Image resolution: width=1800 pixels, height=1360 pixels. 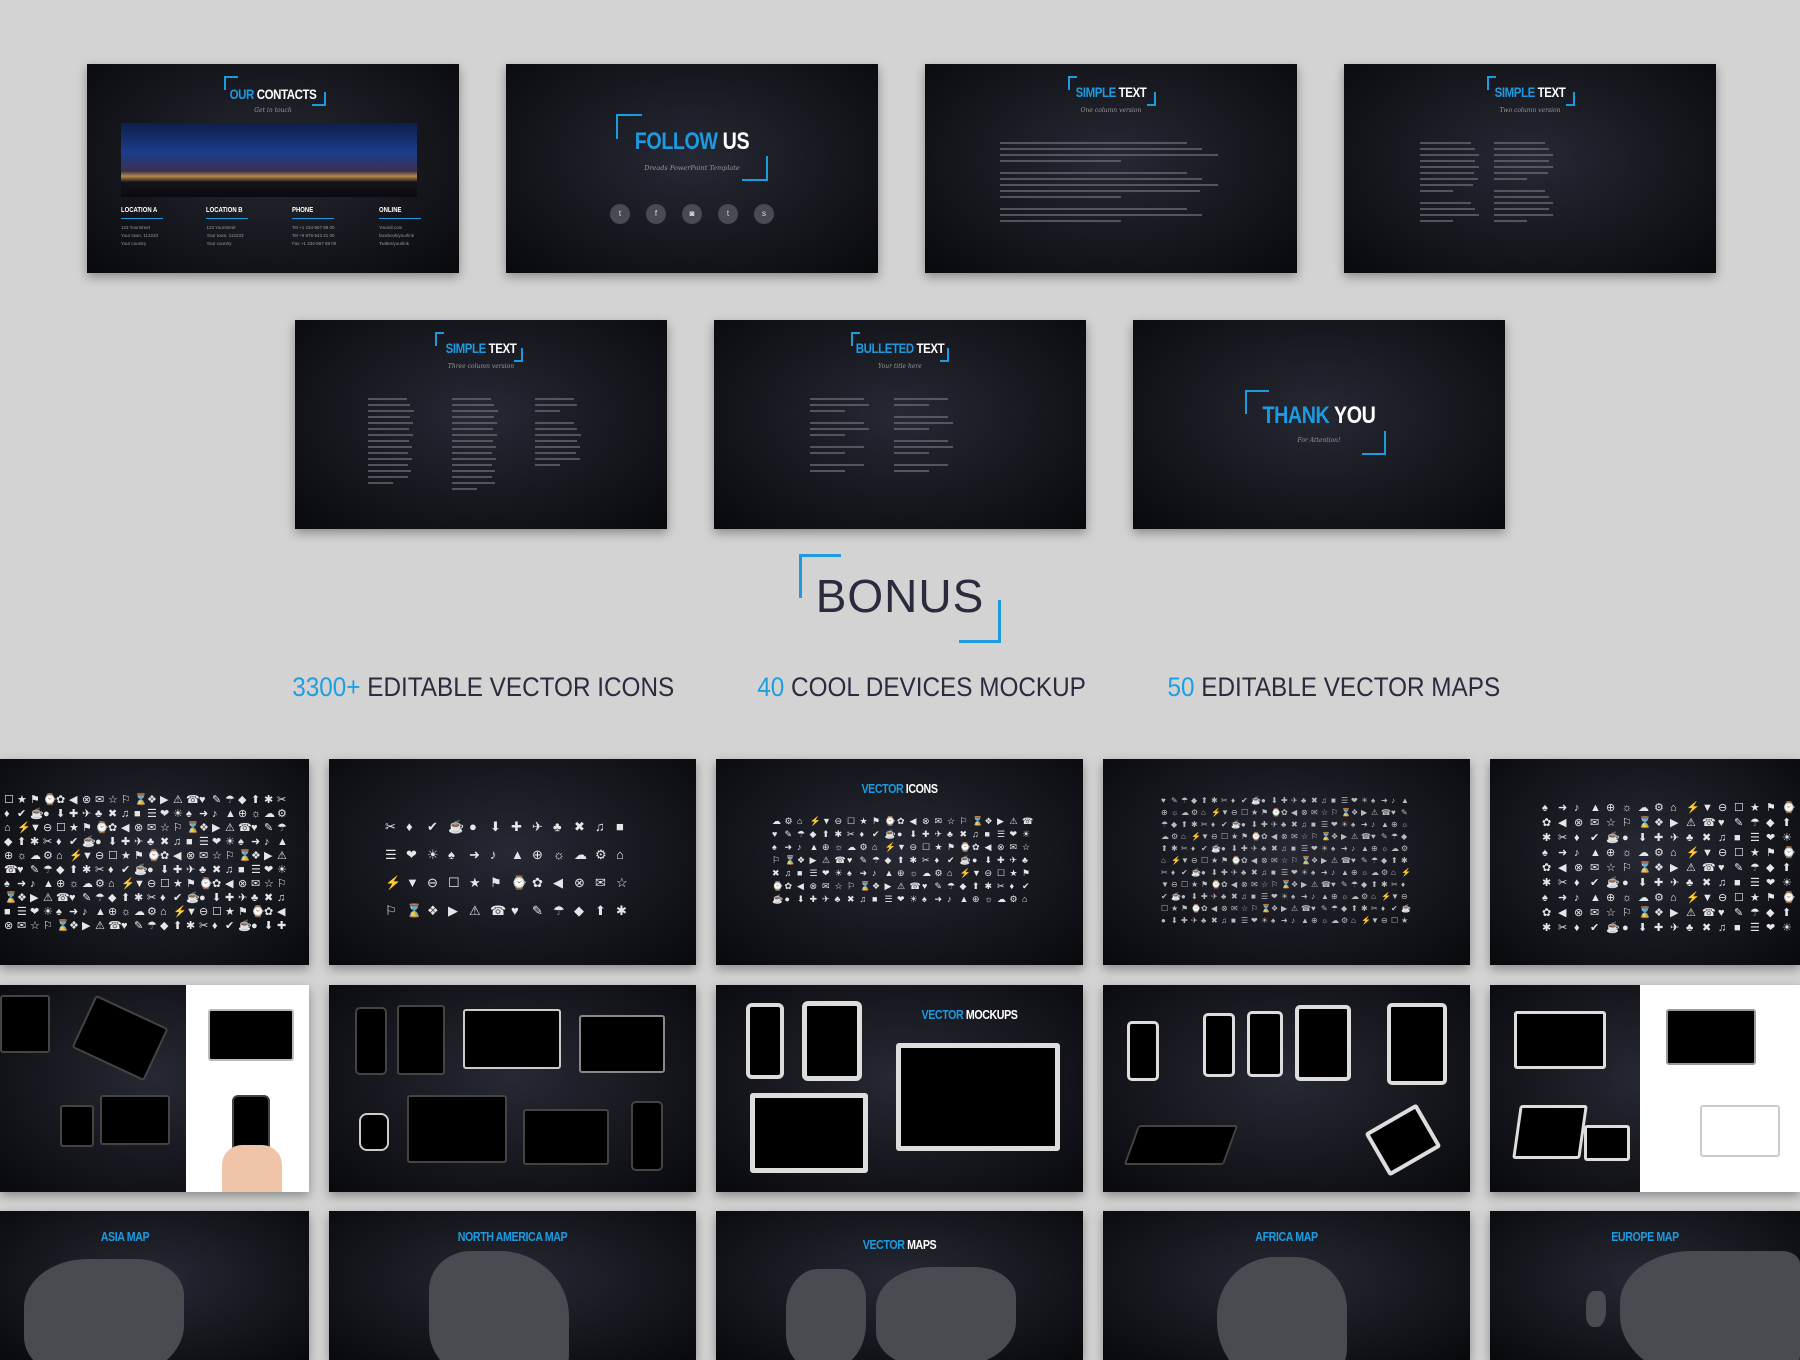 I want to click on slide-thank-you: THANK YOU For Attention!, so click(x=1319, y=424).